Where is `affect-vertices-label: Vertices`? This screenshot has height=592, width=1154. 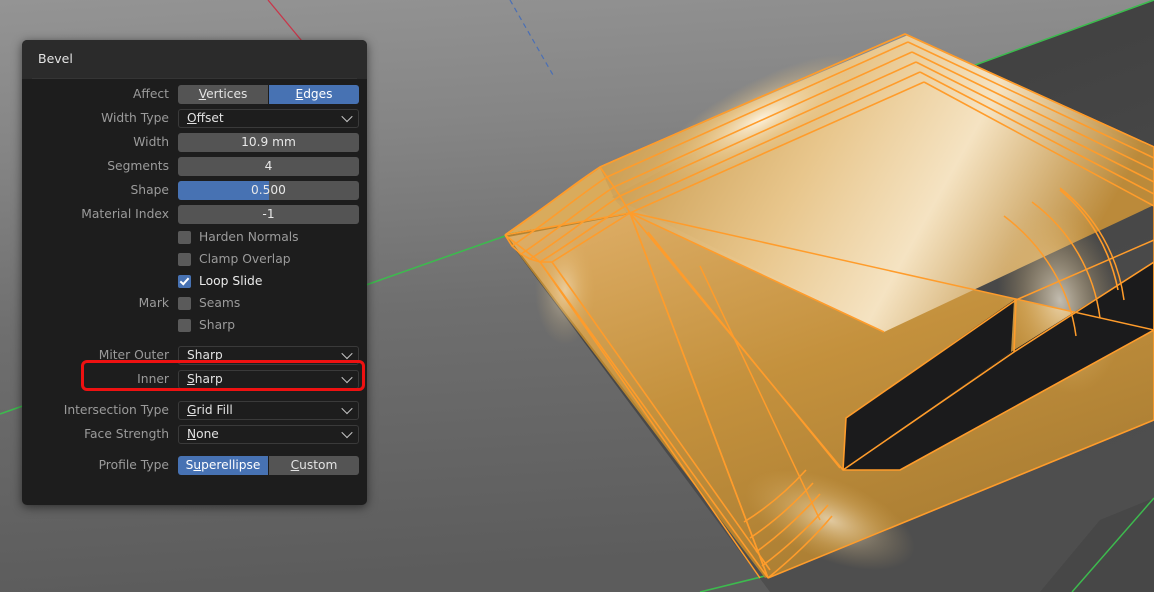
affect-vertices-label: Vertices is located at coordinates (223, 94).